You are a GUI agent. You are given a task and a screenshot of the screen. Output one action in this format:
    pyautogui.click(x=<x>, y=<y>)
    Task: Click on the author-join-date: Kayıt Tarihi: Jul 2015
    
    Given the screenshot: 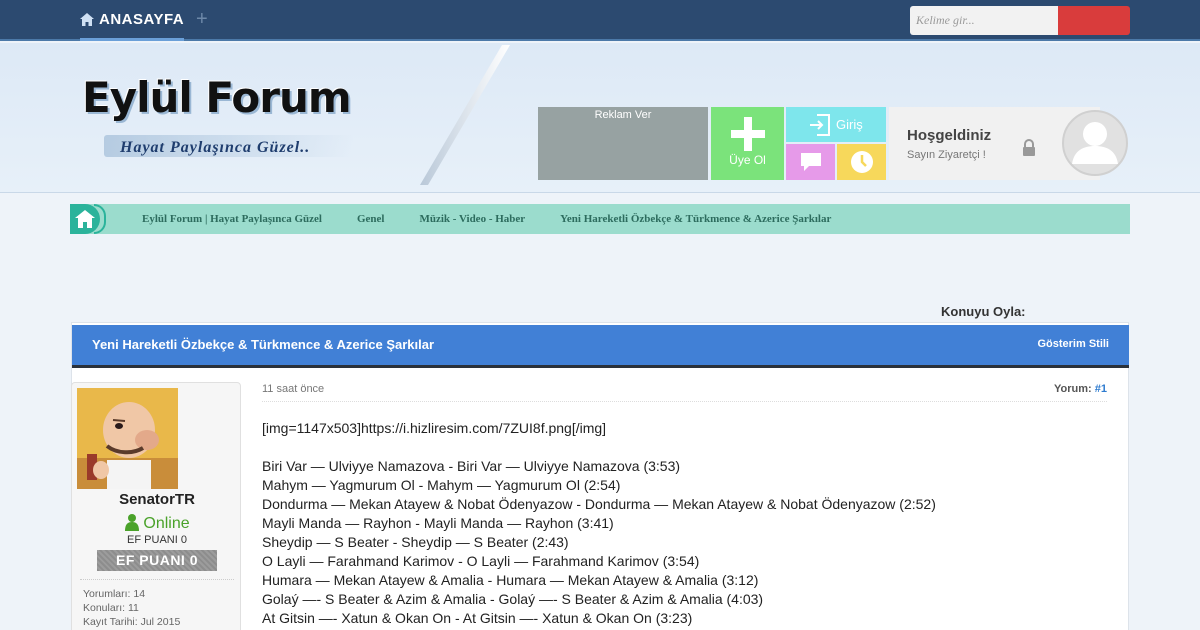 What is the action you would take?
    pyautogui.click(x=132, y=622)
    